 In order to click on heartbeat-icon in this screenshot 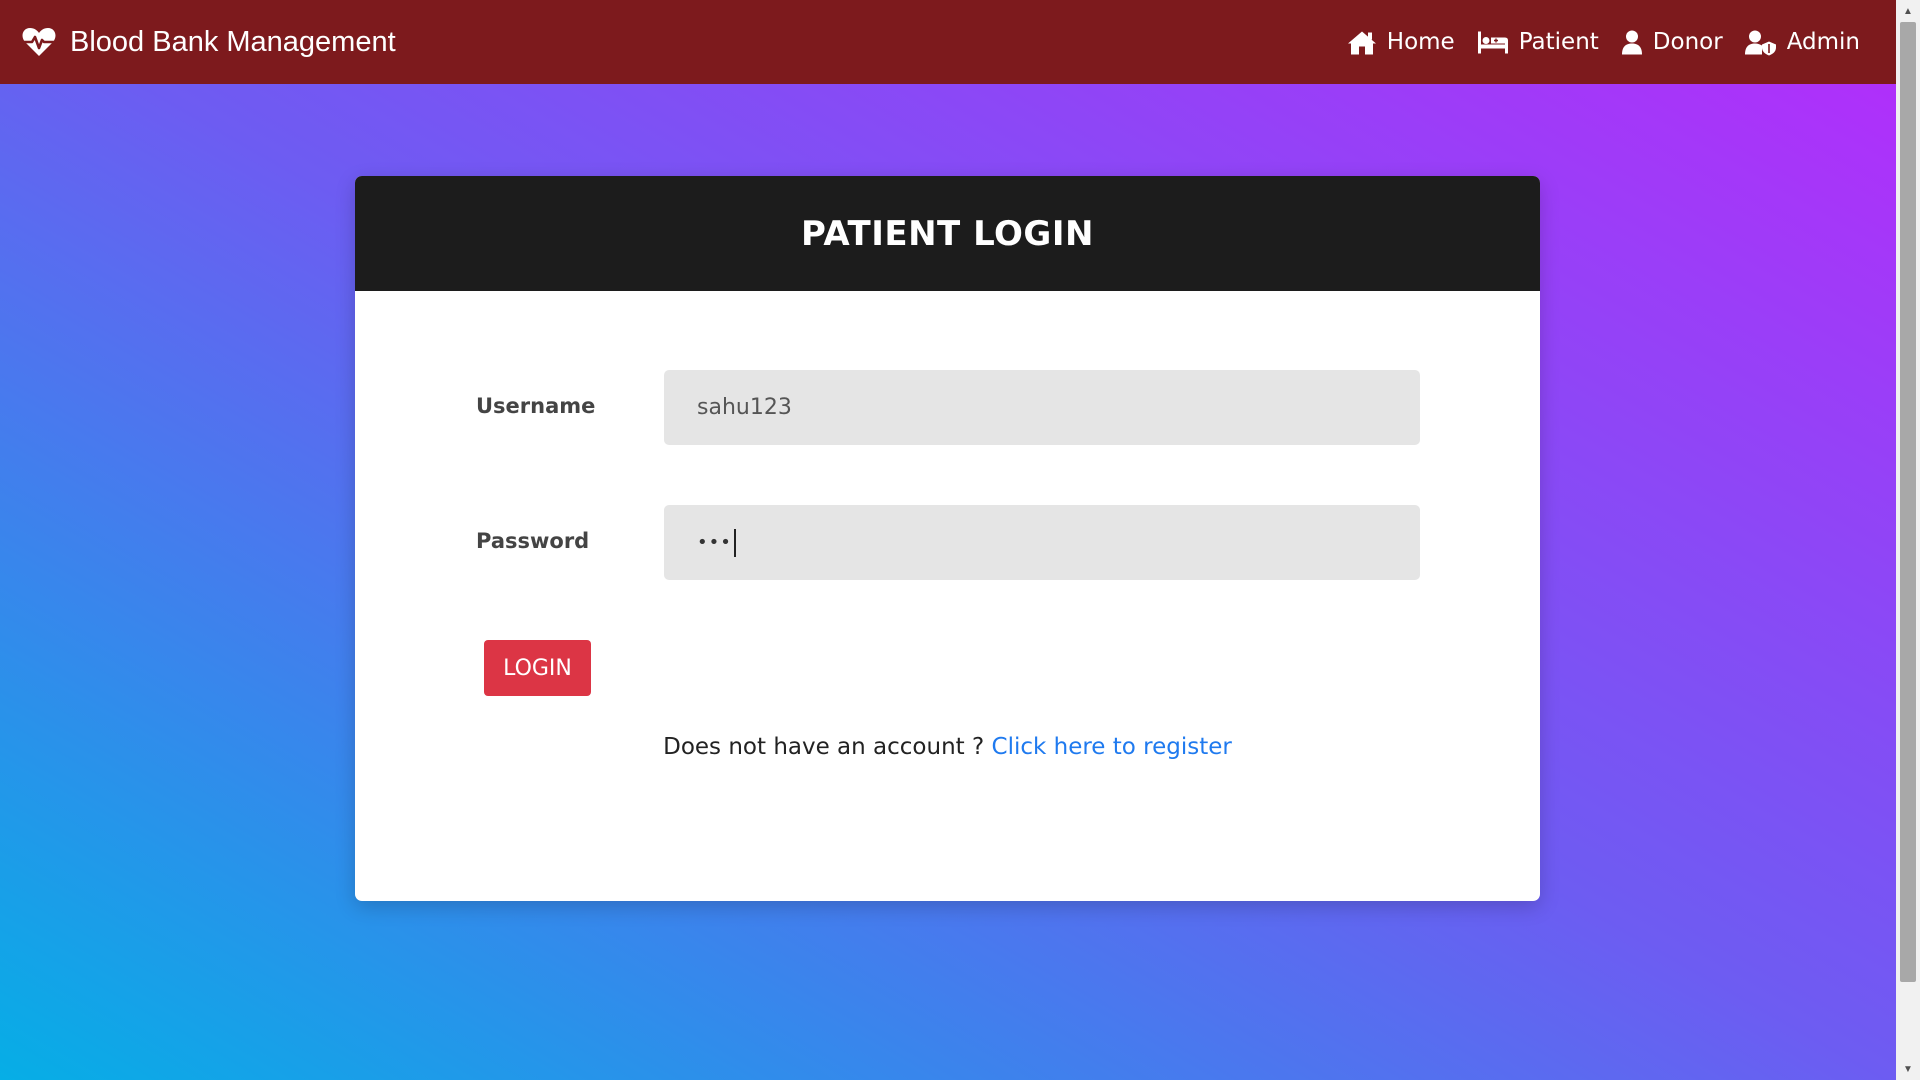, I will do `click(39, 42)`.